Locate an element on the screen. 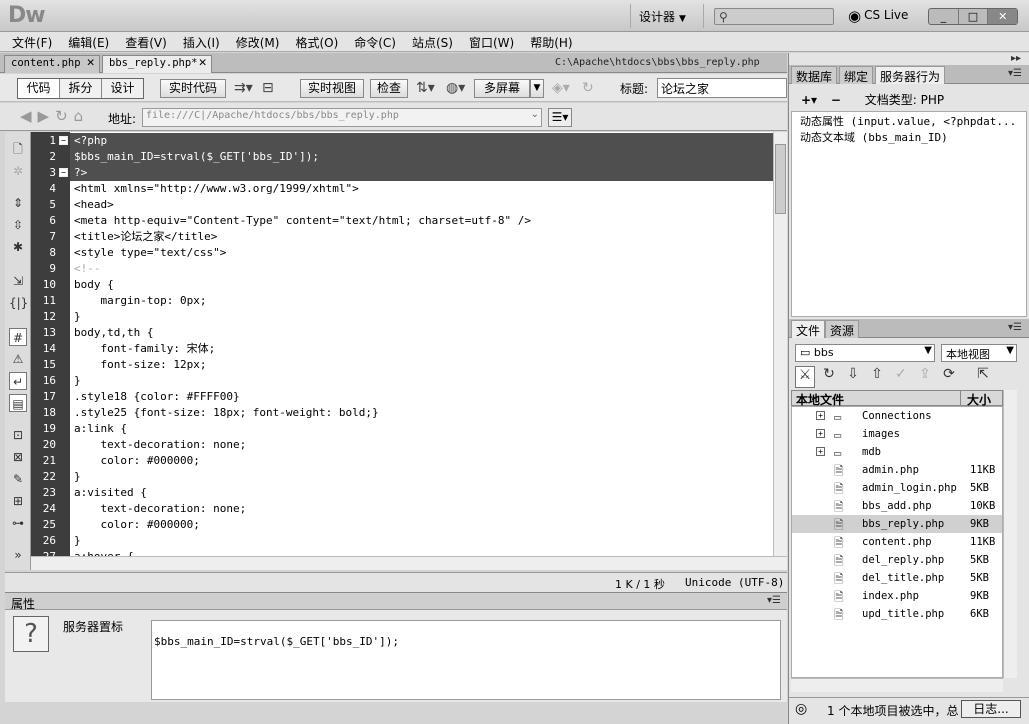 This screenshot has width=1029, height=724. maximize-icon: □ is located at coordinates (974, 16).